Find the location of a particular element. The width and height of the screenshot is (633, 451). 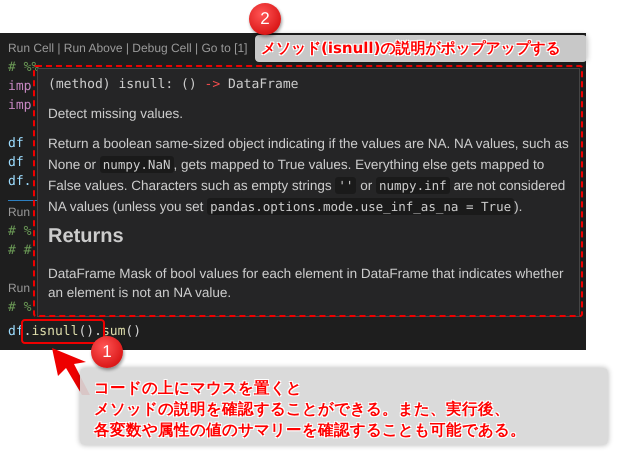

callout-text: コードの上にマウスを置くと is located at coordinates (198, 388).